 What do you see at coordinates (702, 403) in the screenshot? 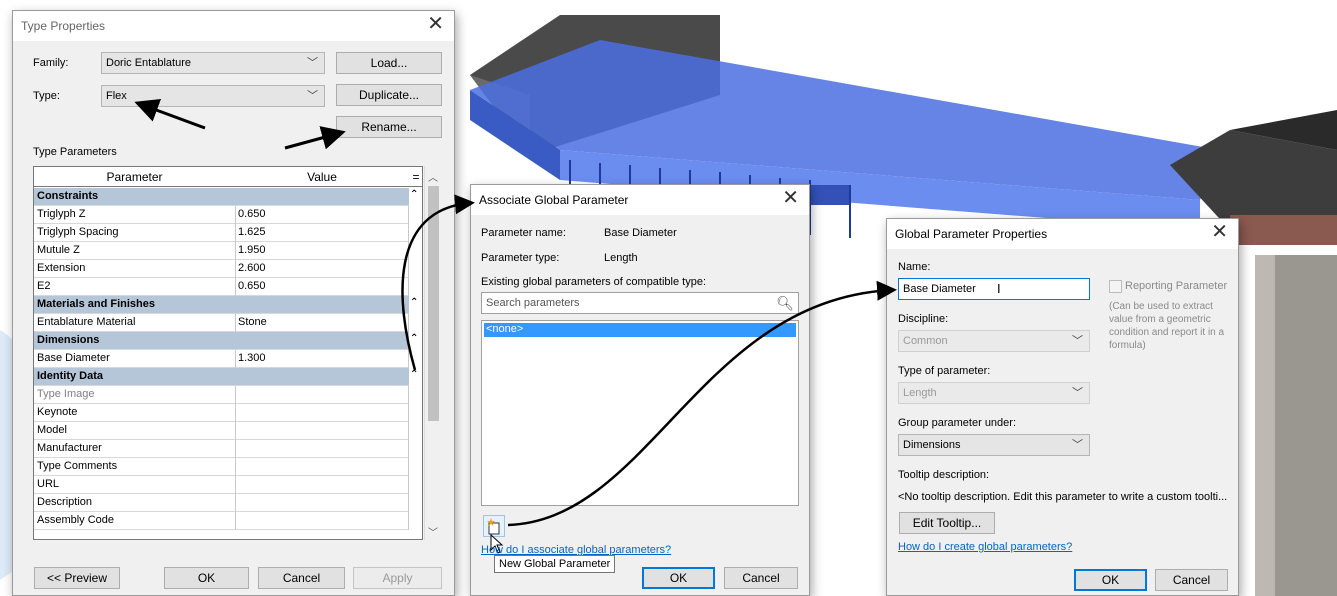
I see `arrow-to-global-properties` at bounding box center [702, 403].